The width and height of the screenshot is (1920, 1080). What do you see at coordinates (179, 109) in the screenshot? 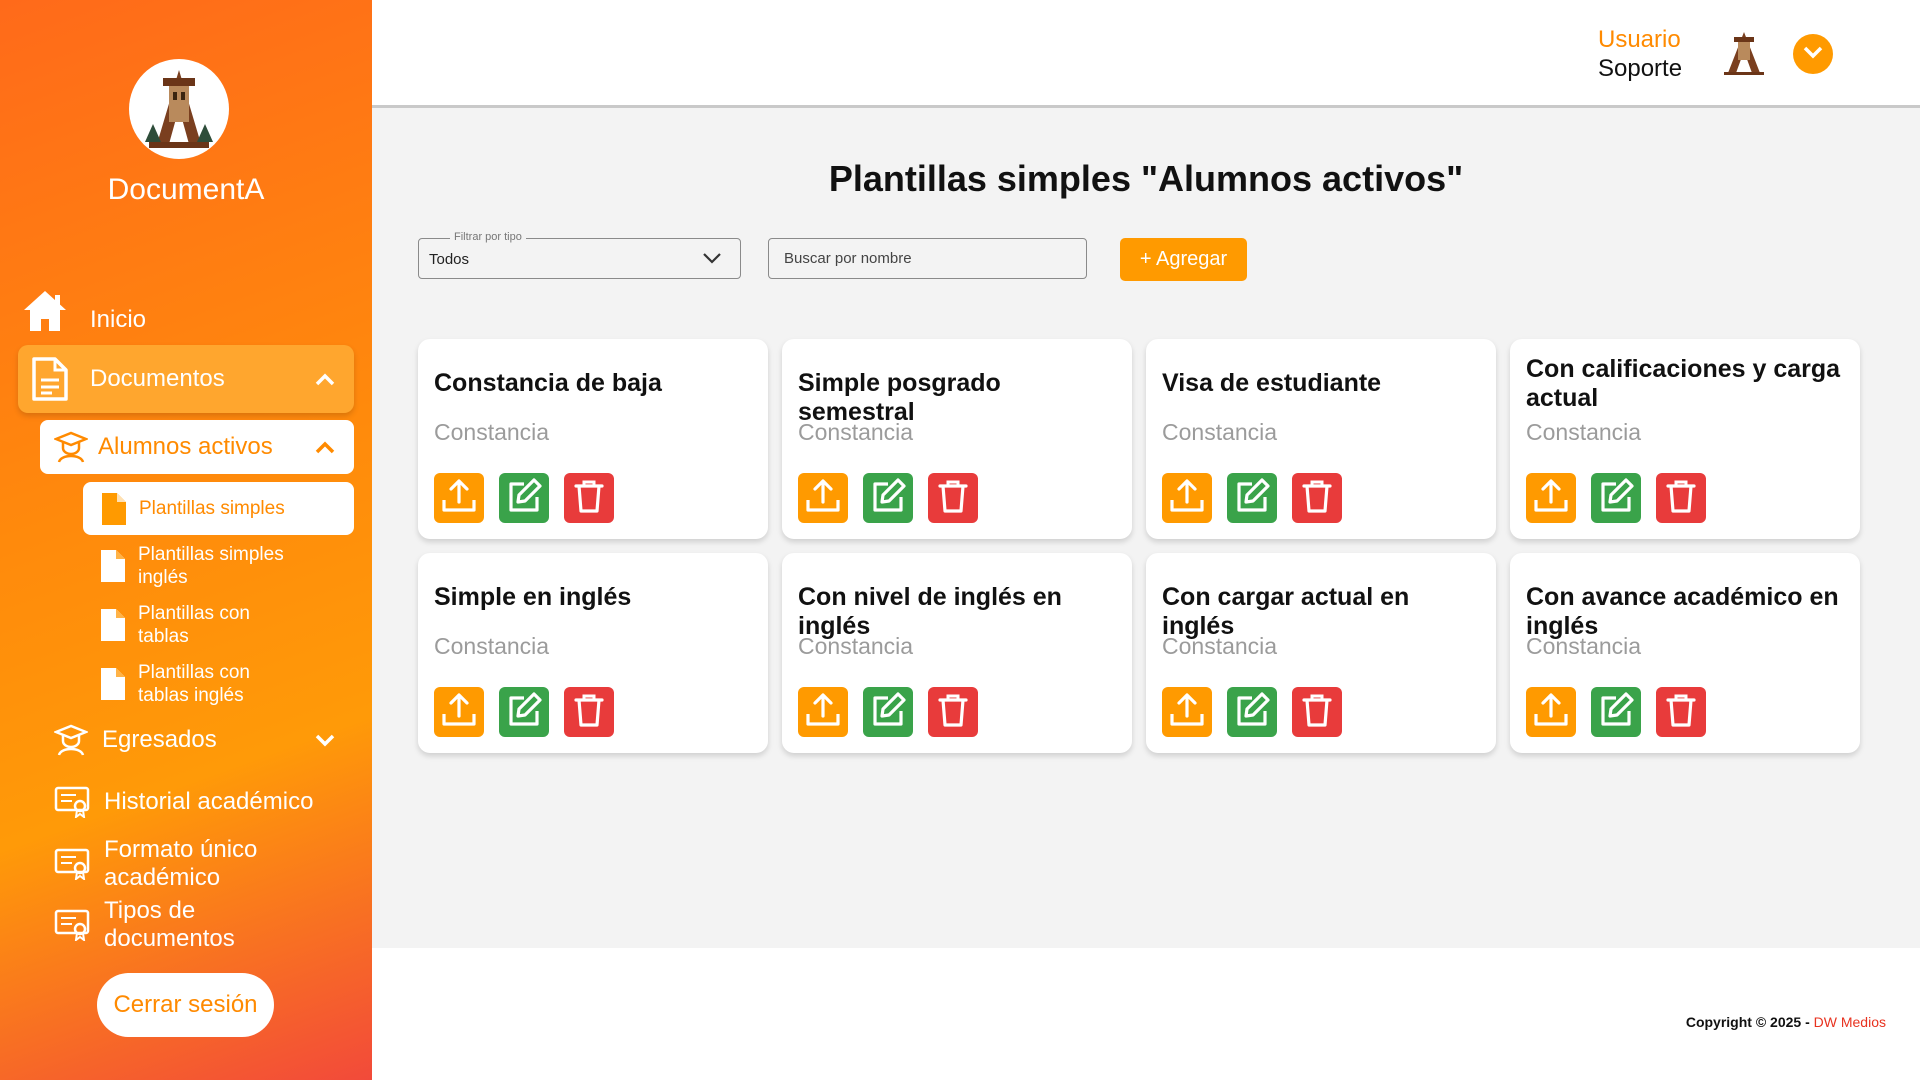
I see `logo` at bounding box center [179, 109].